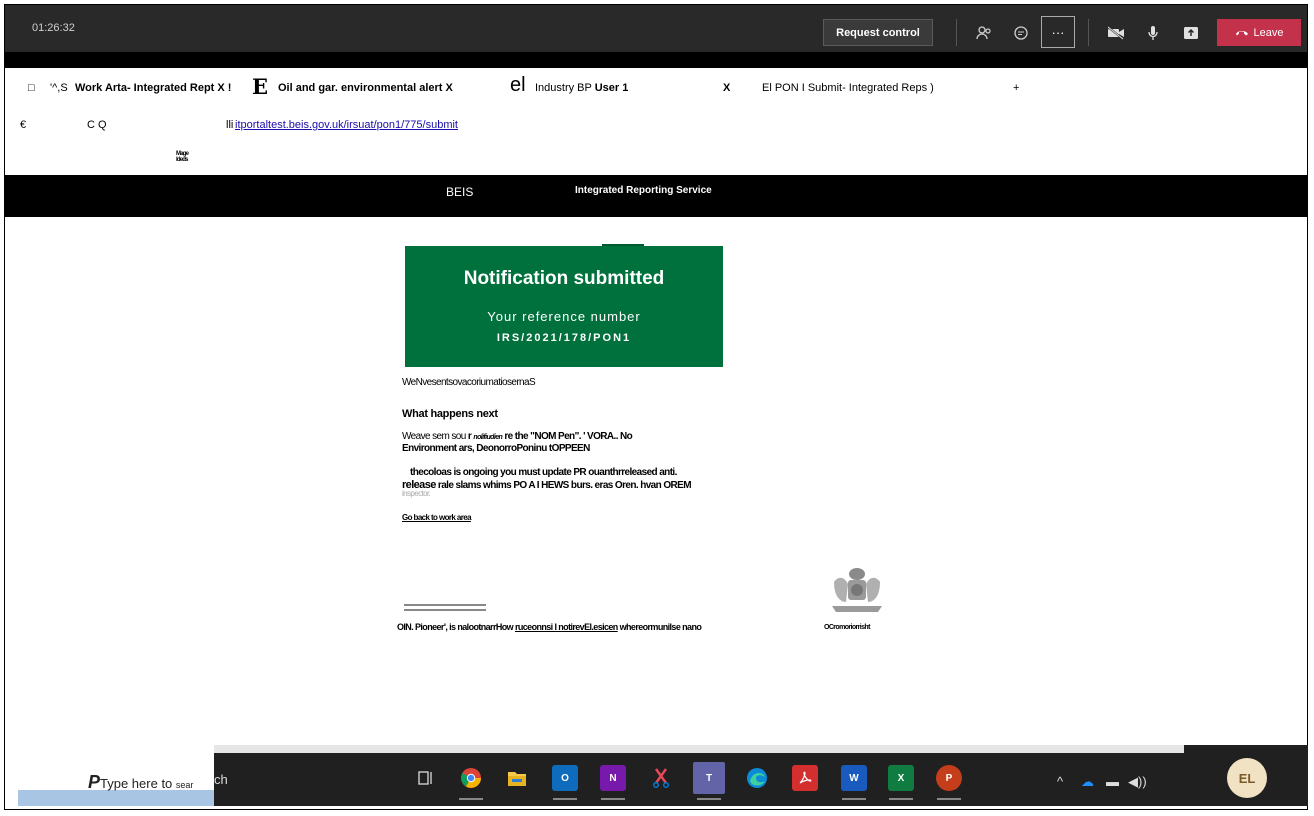 This screenshot has width=1314, height=816. I want to click on new-tab-button: +, so click(1016, 88).